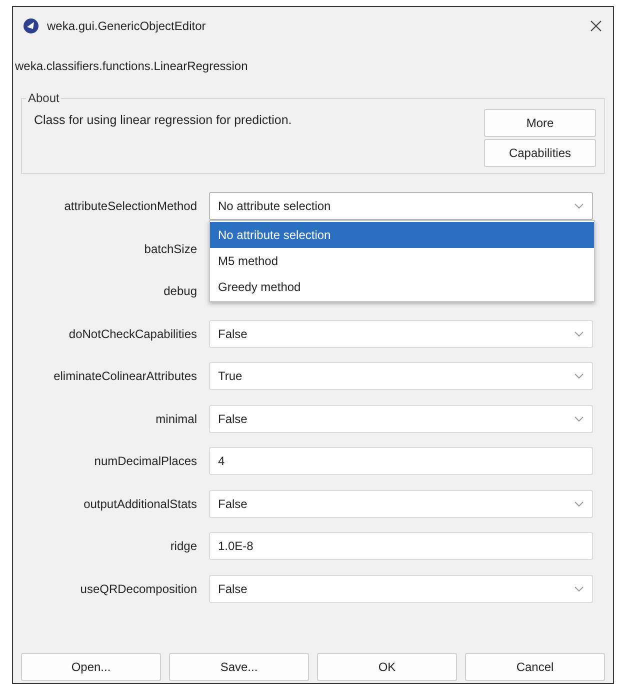 This screenshot has height=688, width=622. Describe the element at coordinates (540, 153) in the screenshot. I see `about-button: Capabilities` at that location.